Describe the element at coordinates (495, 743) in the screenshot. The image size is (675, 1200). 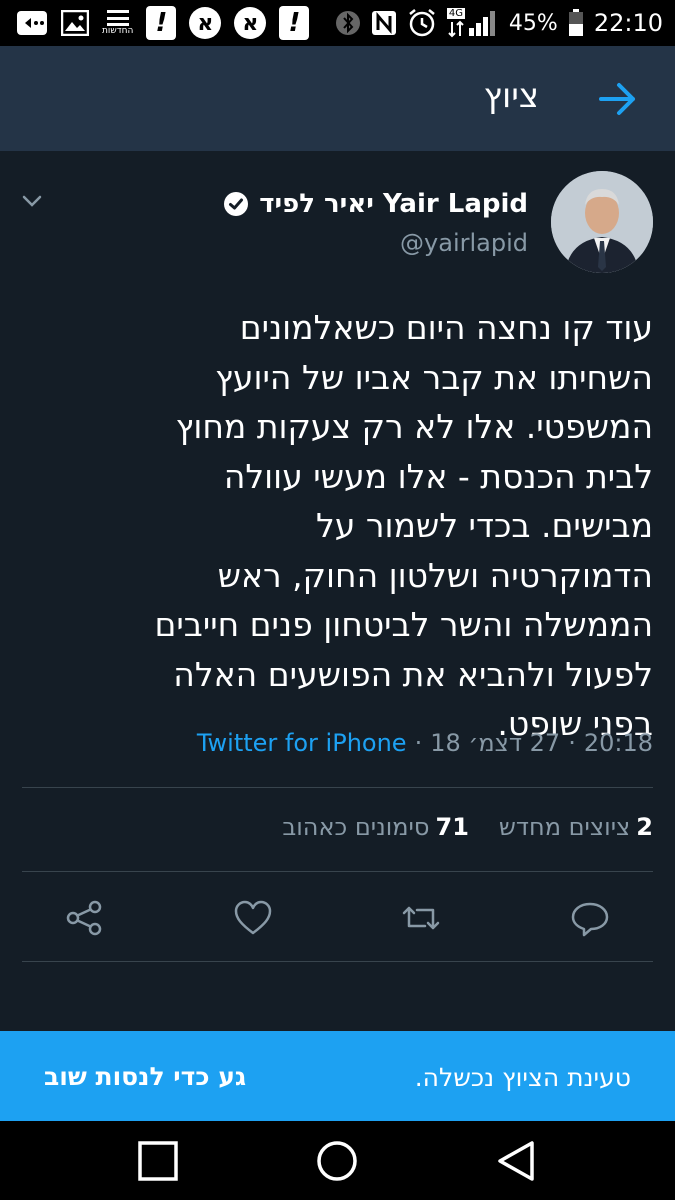
I see `tweet-date: 27 דצמ׳ 18` at that location.